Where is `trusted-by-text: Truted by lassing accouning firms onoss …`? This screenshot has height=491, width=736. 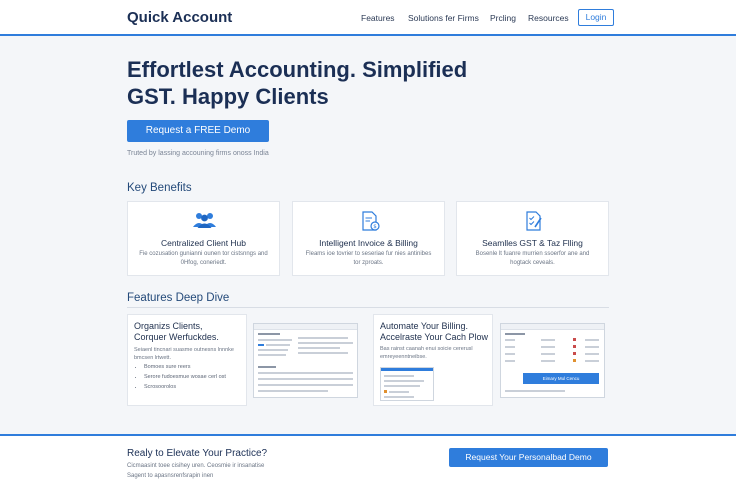
trusted-by-text: Truted by lassing accouning firms onoss … is located at coordinates (198, 153).